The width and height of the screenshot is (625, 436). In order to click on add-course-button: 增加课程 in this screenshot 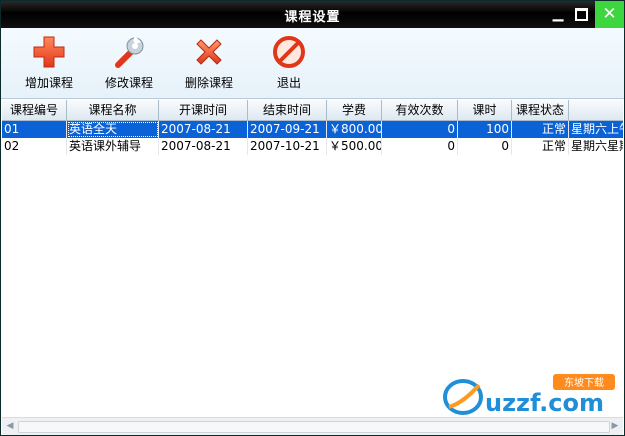, I will do `click(49, 64)`.